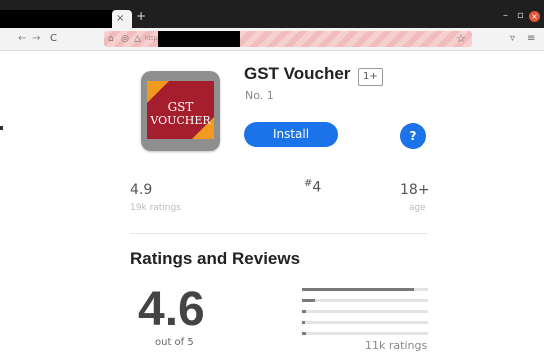 Image resolution: width=544 pixels, height=356 pixels. I want to click on reload-icon: C, so click(53, 39).